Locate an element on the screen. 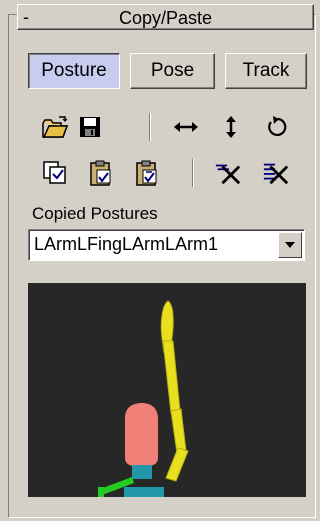 The width and height of the screenshot is (320, 521). clavicle-bone is located at coordinates (177, 464).